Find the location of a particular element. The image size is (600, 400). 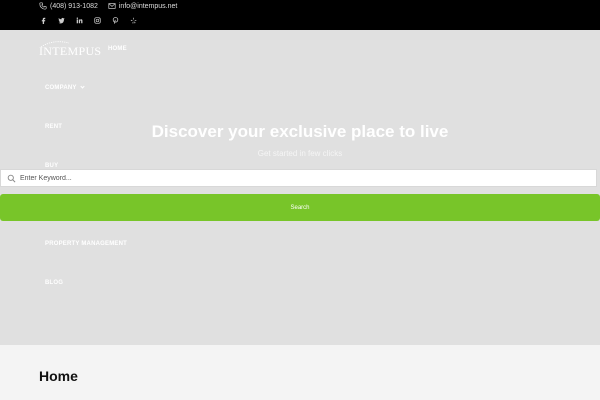

search-bar is located at coordinates (298, 178).